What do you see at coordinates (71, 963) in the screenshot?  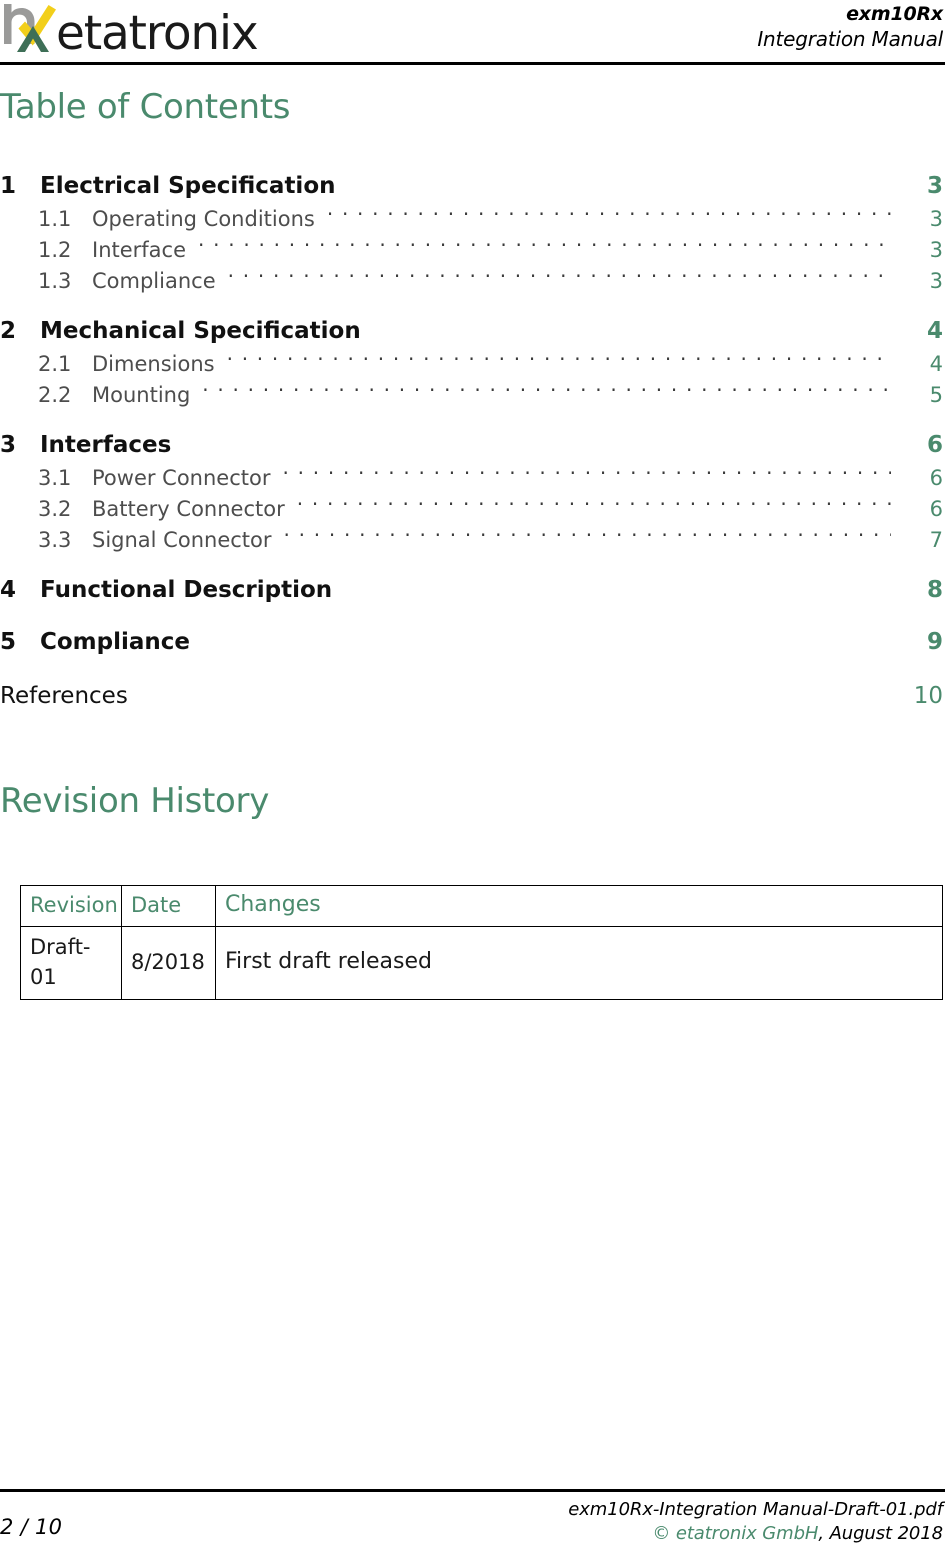 I see `cell-revision: Draft-01` at bounding box center [71, 963].